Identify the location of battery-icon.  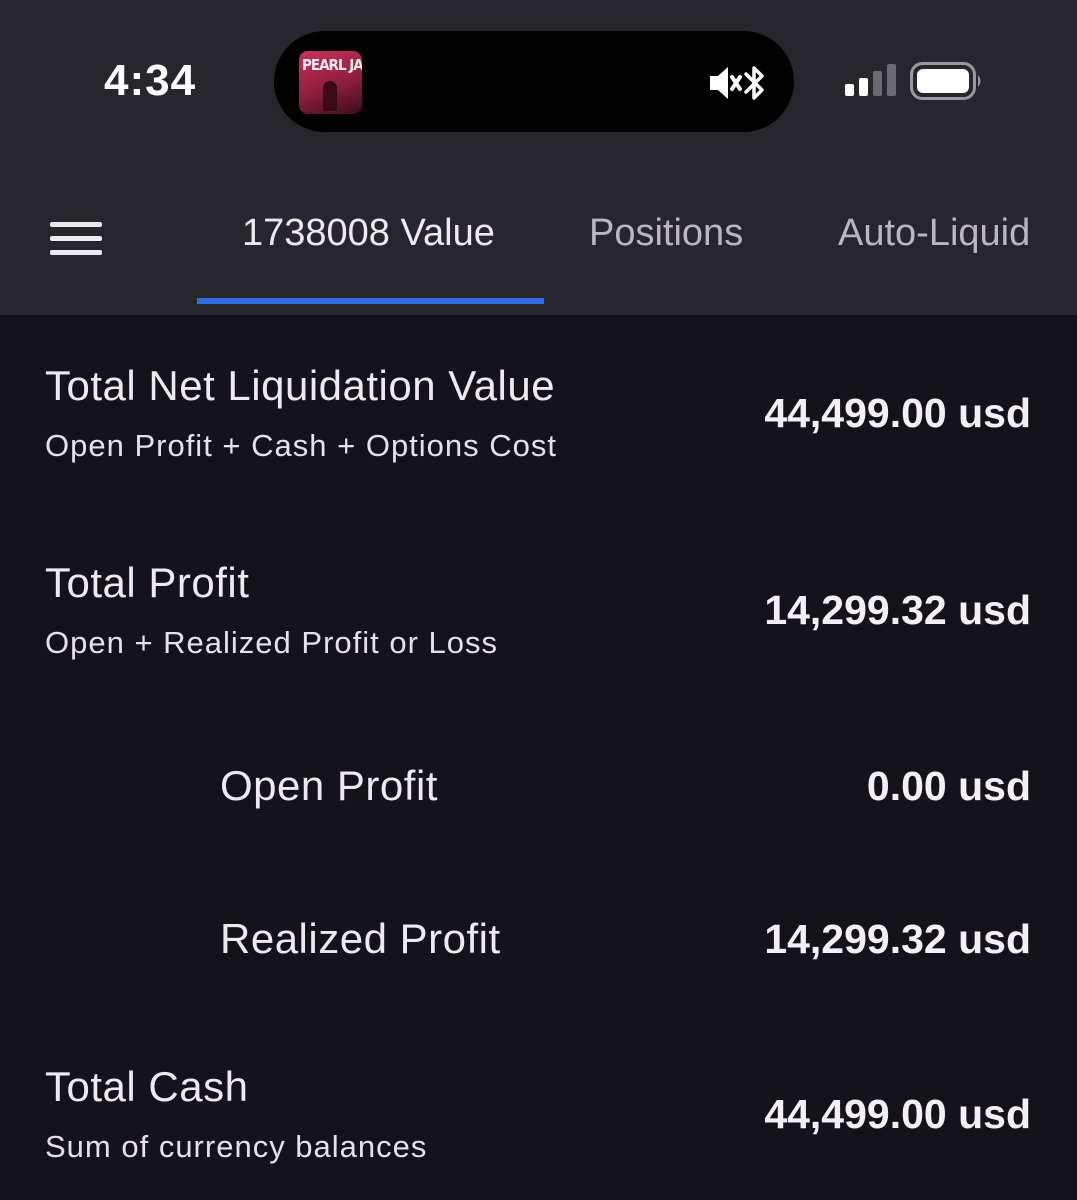
(945, 81).